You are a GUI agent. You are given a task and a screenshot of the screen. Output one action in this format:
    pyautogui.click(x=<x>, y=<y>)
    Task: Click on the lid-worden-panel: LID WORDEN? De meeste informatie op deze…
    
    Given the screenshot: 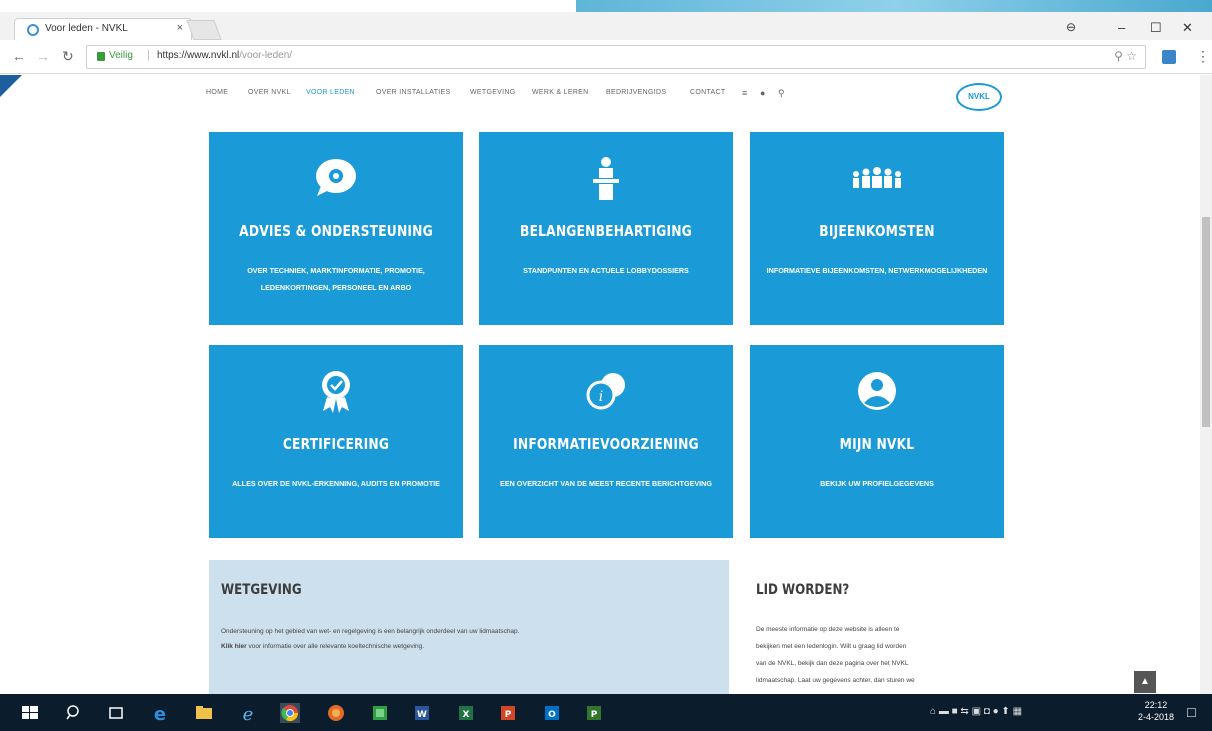 What is the action you would take?
    pyautogui.click(x=881, y=627)
    